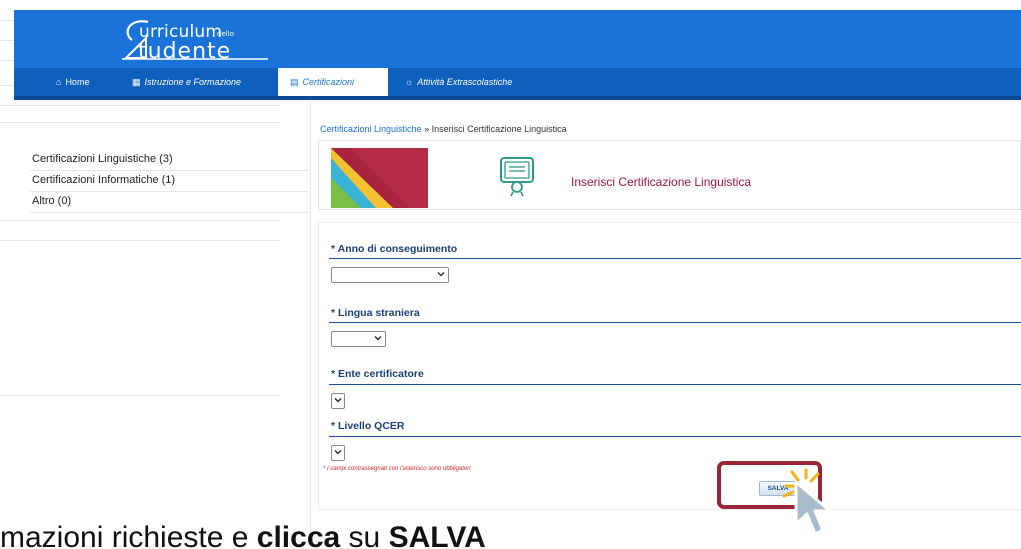  I want to click on nav-certificazioni: ▤ Certificazioni, so click(333, 82).